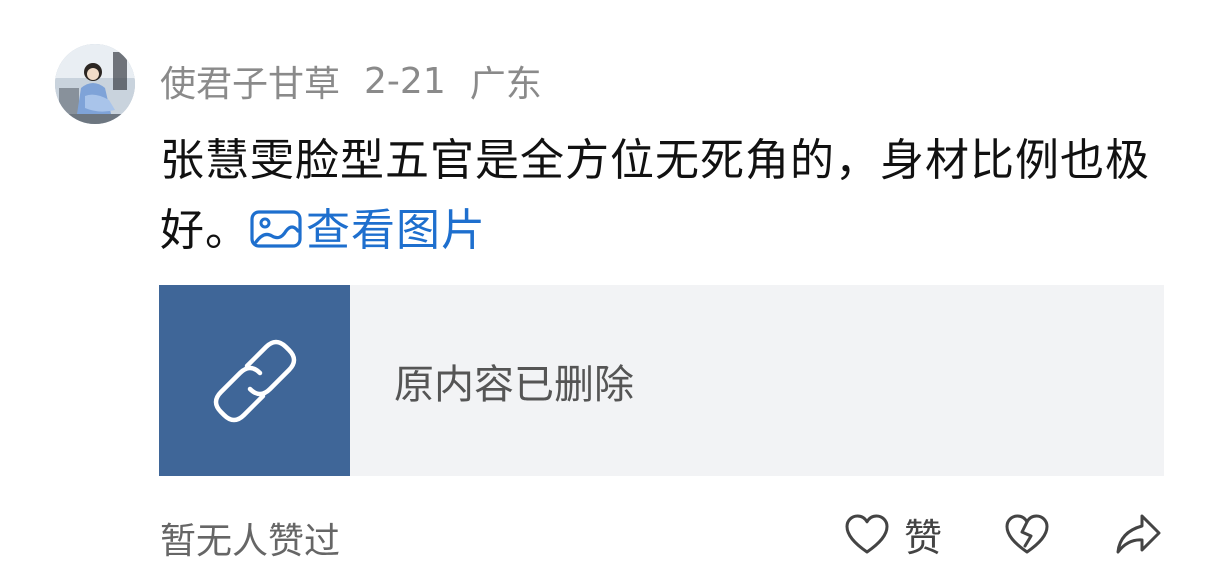 Image resolution: width=1220 pixels, height=582 pixels. I want to click on share-button, so click(1138, 534).